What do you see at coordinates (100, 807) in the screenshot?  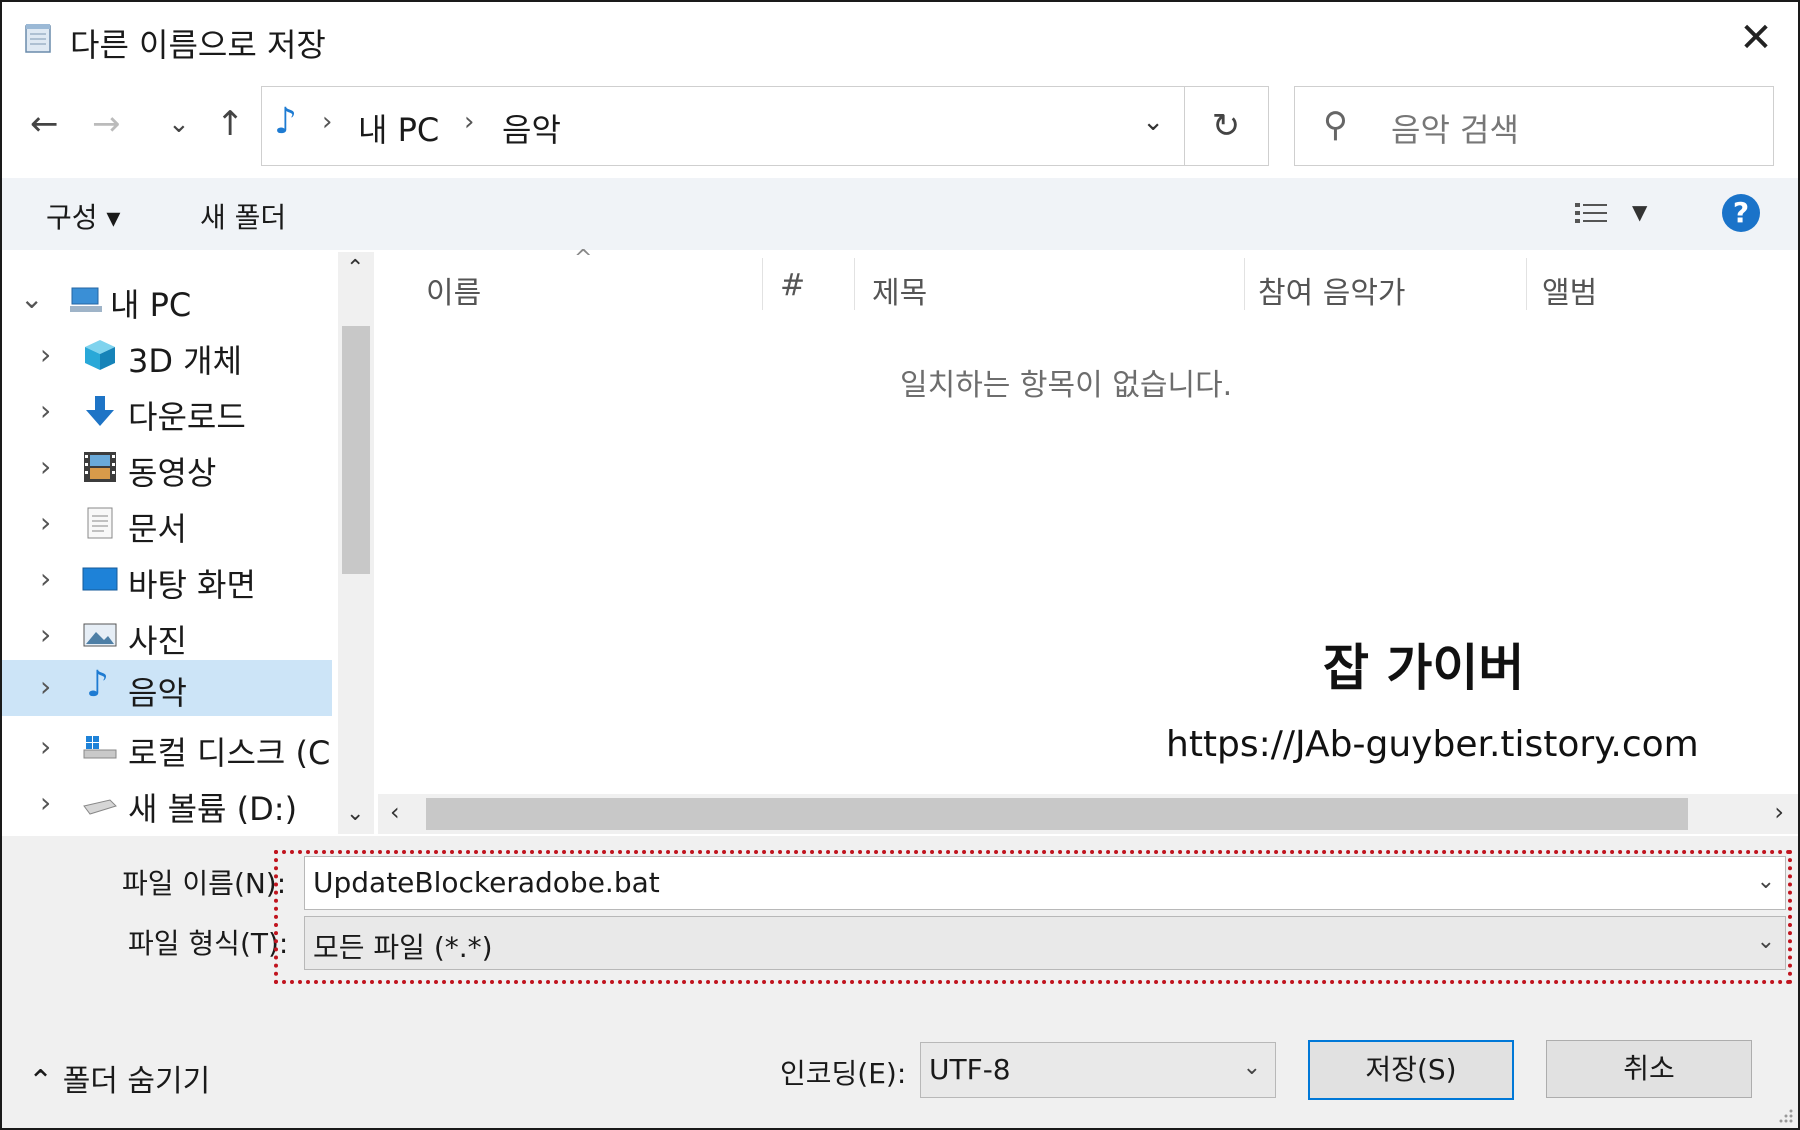 I see `drive-icon` at bounding box center [100, 807].